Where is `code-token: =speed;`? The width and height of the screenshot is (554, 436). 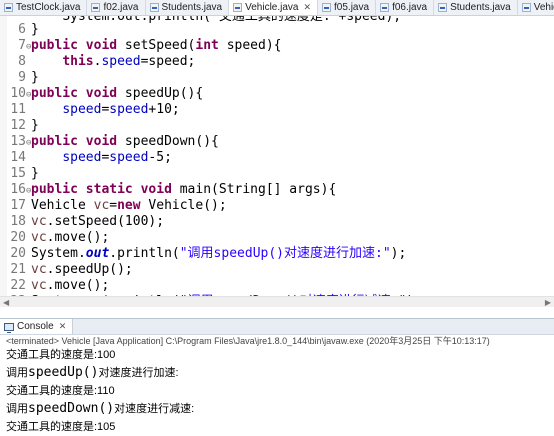 code-token: =speed; is located at coordinates (168, 61).